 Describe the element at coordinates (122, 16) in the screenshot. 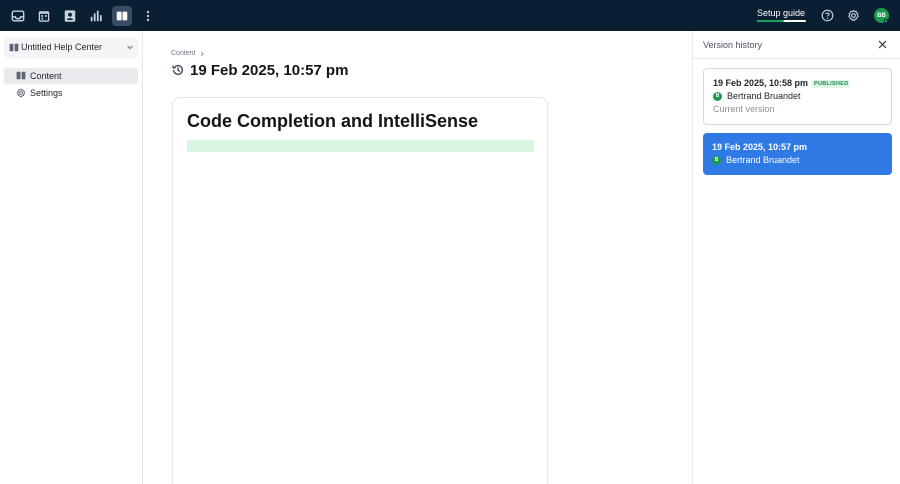

I see `knowledge-icon` at that location.